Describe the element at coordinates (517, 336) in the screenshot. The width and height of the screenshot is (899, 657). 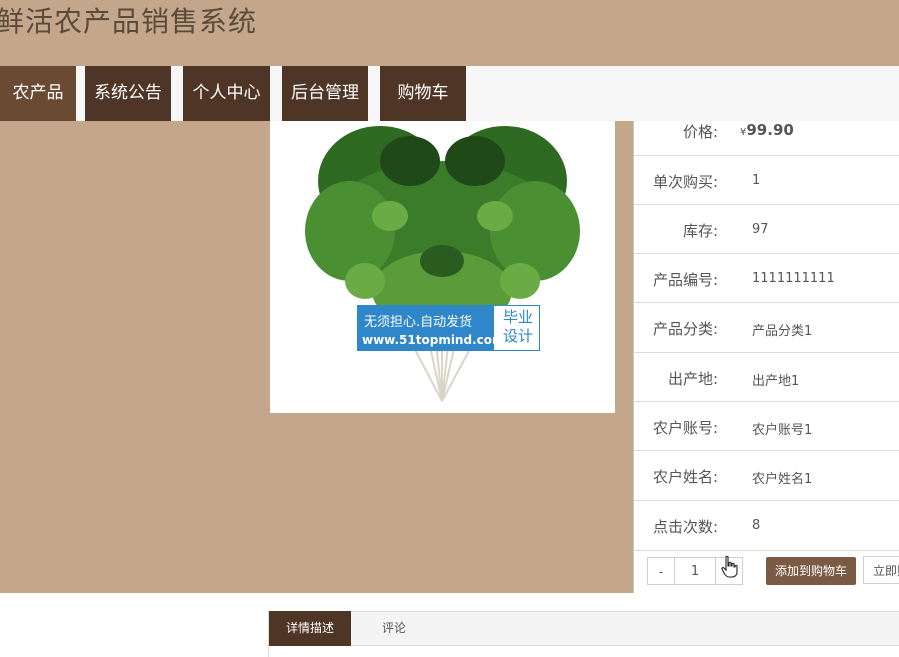
I see `watermark-right-line2: 设计` at that location.